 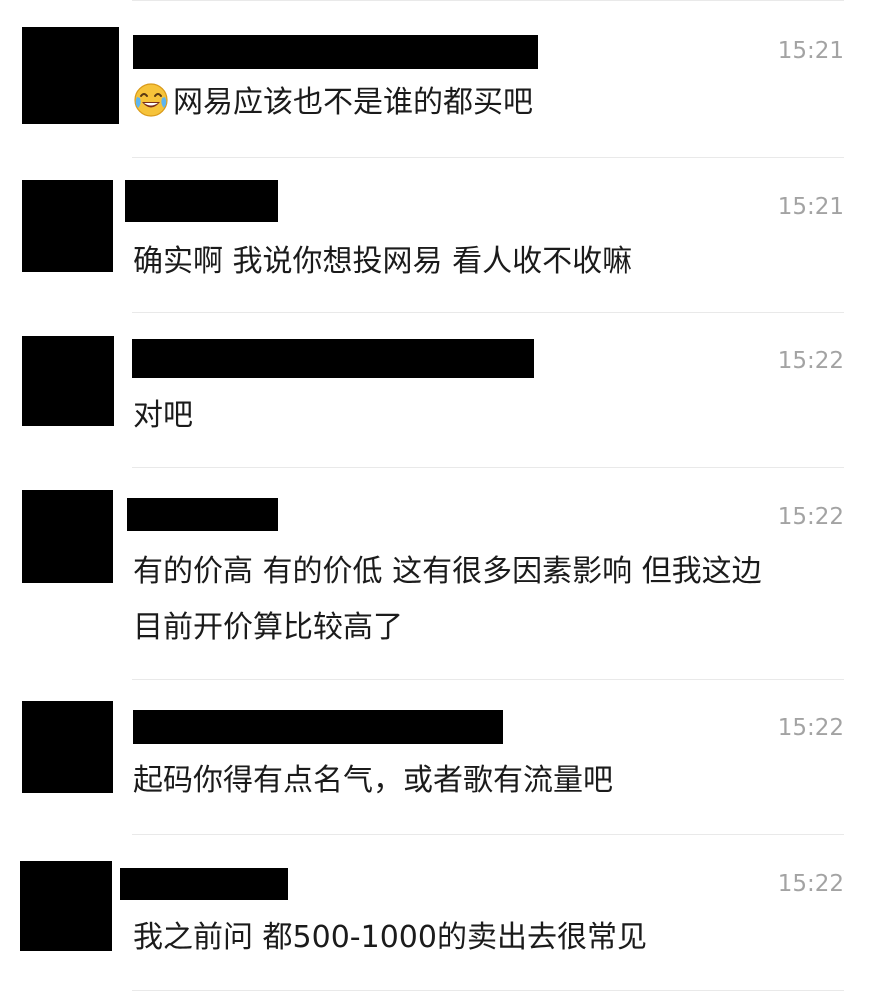 What do you see at coordinates (373, 780) in the screenshot?
I see `message-text: 起码你得有点名气，或者歌有流量吧` at bounding box center [373, 780].